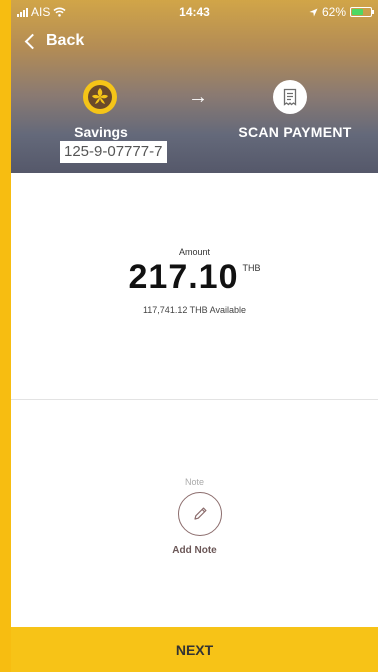  Describe the element at coordinates (194, 11) in the screenshot. I see `status-bar: AIS 14:43 62%` at that location.